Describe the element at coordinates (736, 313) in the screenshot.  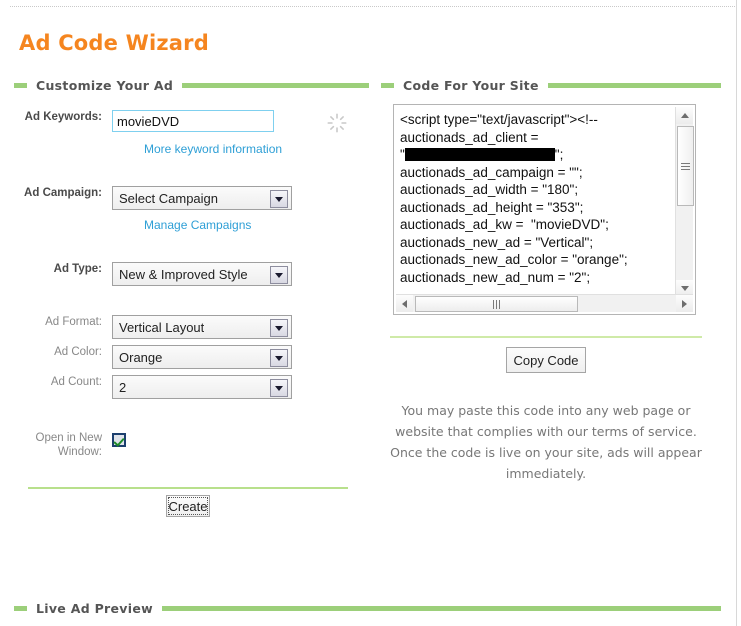
I see `right-vertical-divider` at that location.